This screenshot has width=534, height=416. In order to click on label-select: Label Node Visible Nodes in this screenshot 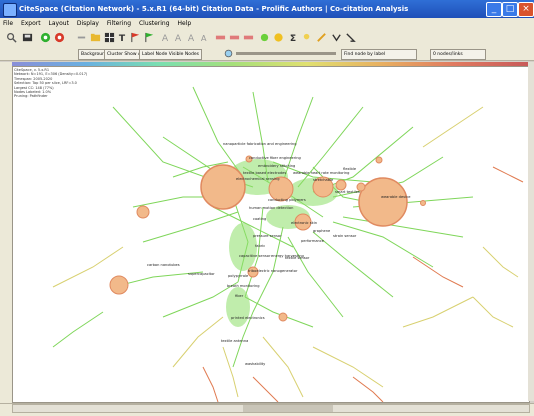, I will do `click(170, 54)`.